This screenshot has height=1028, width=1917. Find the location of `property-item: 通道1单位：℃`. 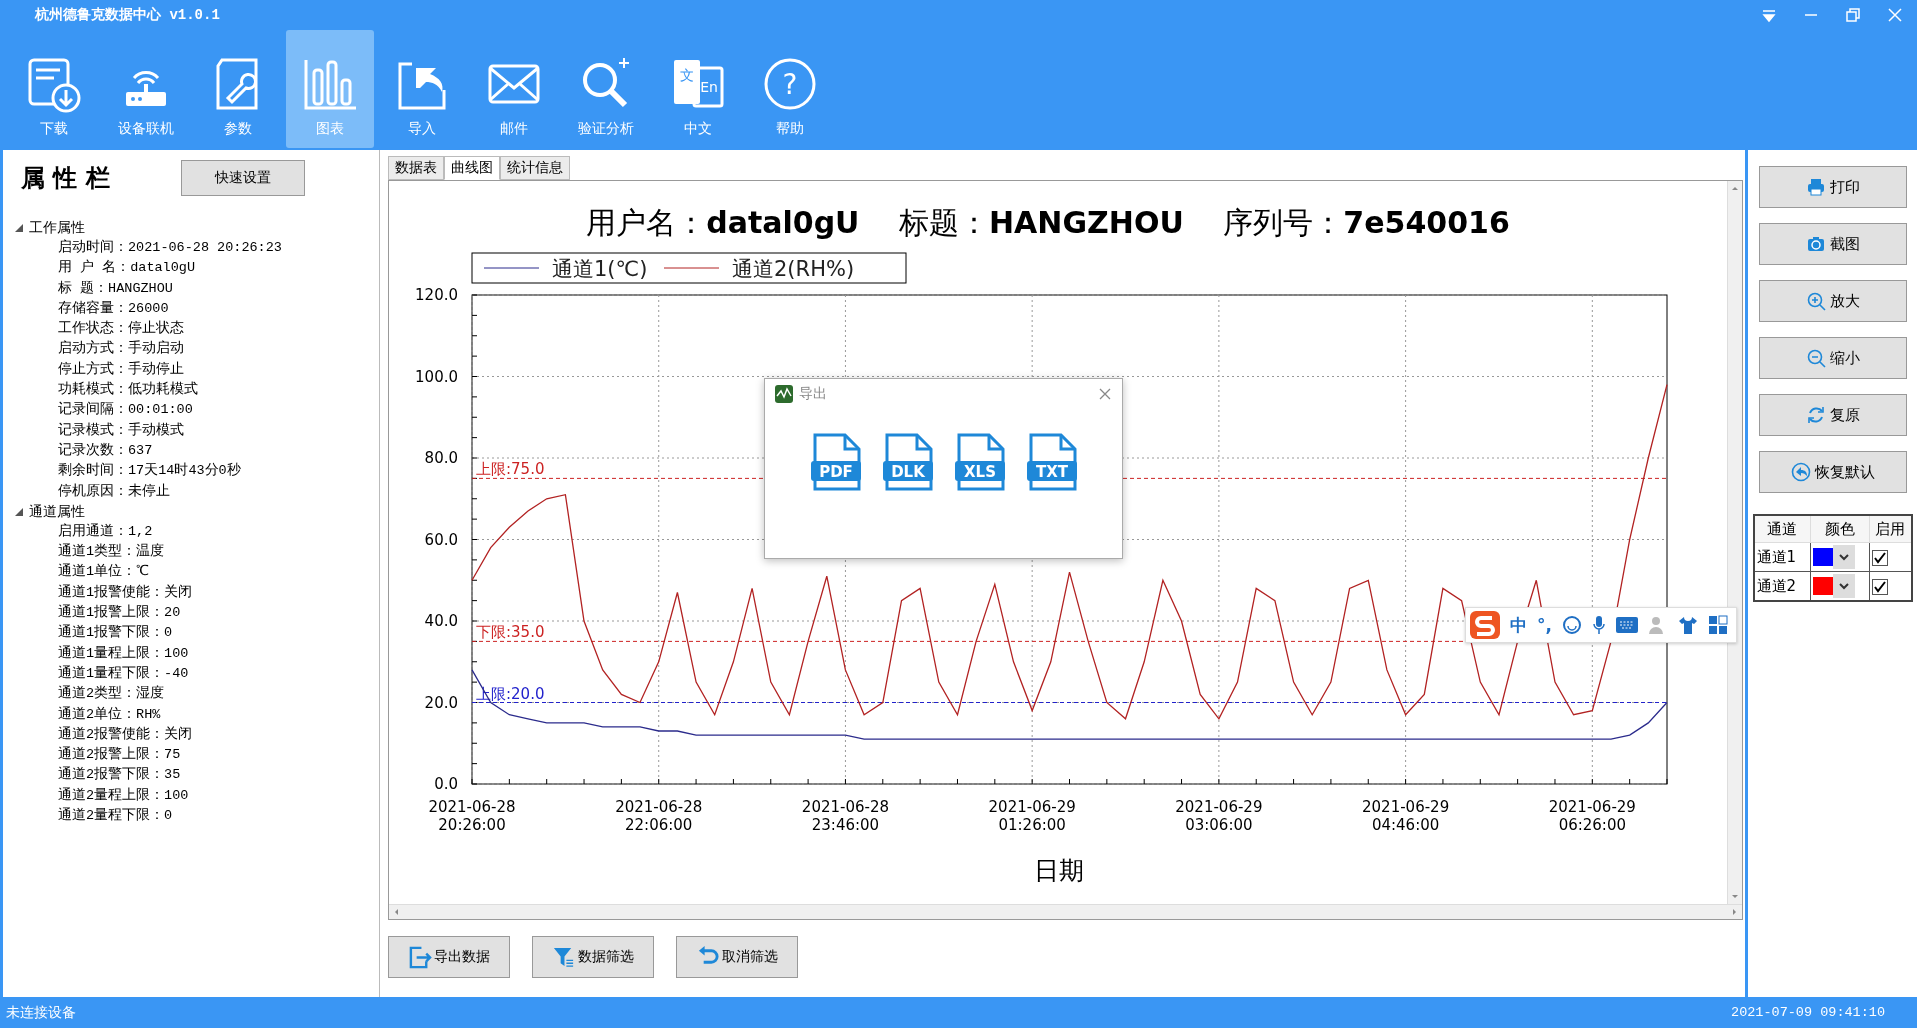

property-item: 通道1单位：℃ is located at coordinates (104, 572).